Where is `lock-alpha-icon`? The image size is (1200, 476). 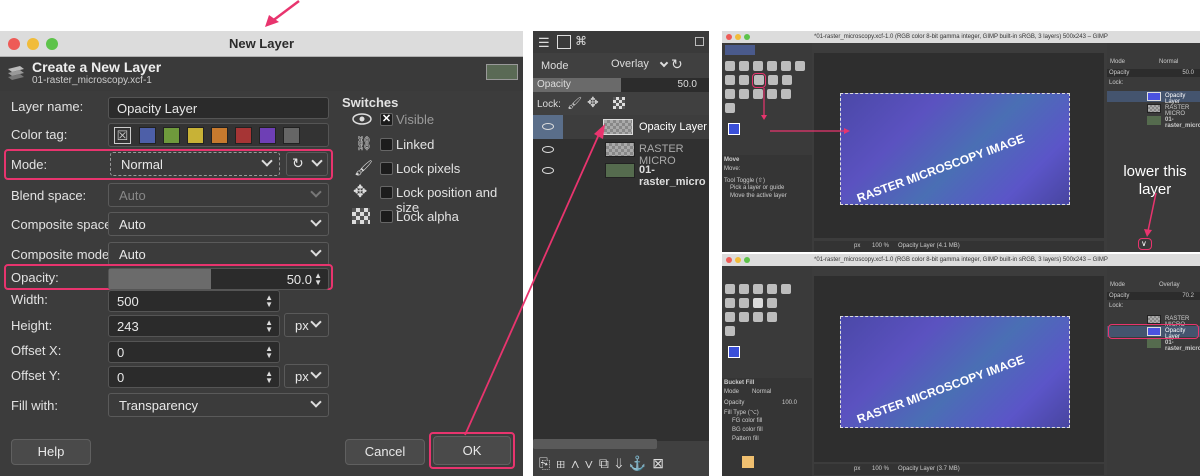
lock-alpha-icon is located at coordinates (619, 103).